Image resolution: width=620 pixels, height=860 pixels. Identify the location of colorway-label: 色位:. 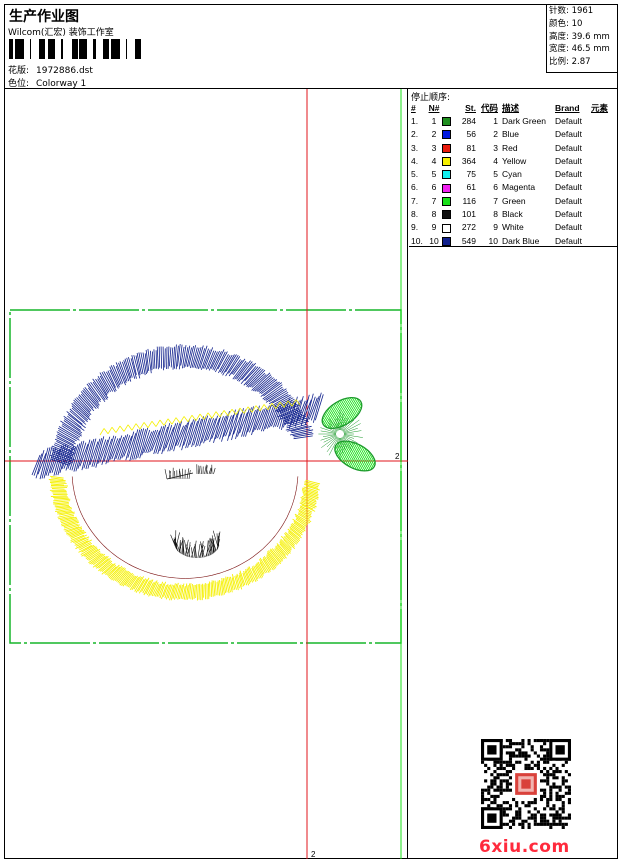
(19, 84).